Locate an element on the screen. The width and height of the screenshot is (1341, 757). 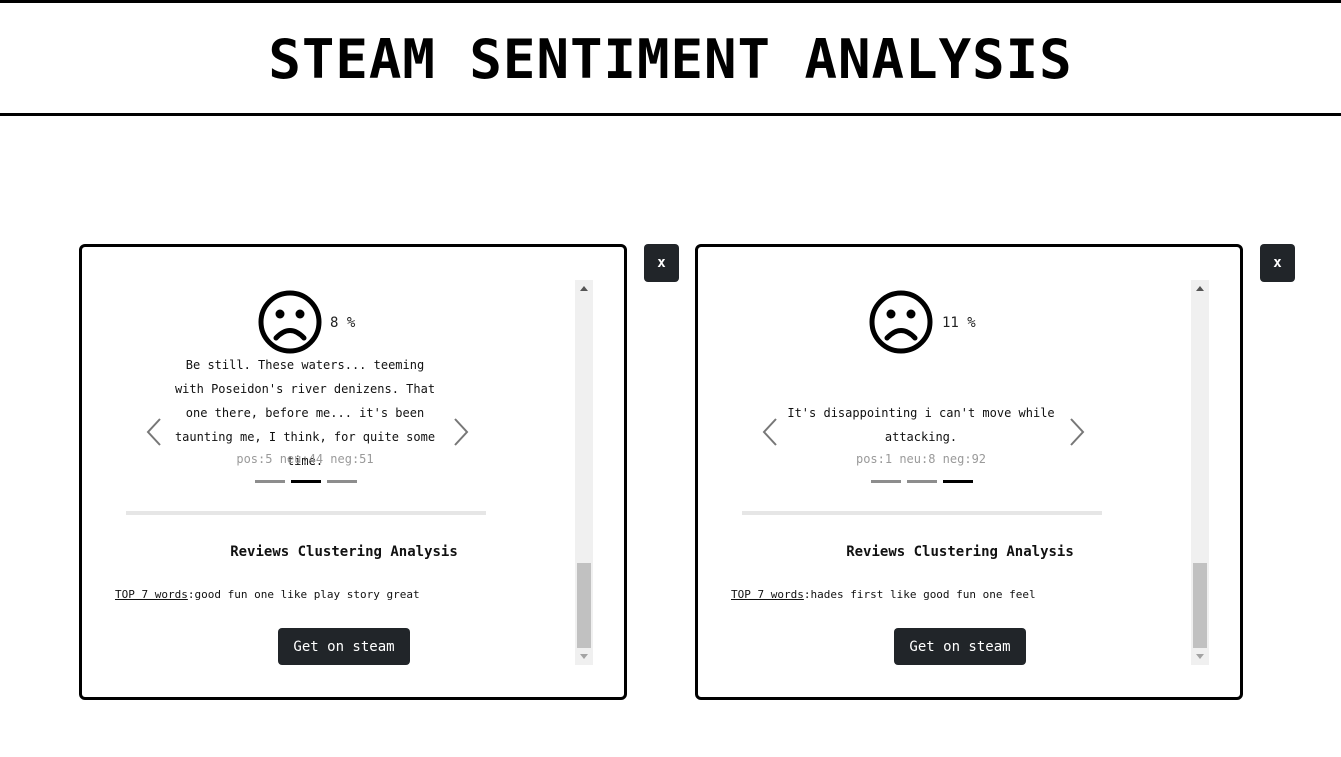
sentiment-row: 11 % is located at coordinates (946, 322).